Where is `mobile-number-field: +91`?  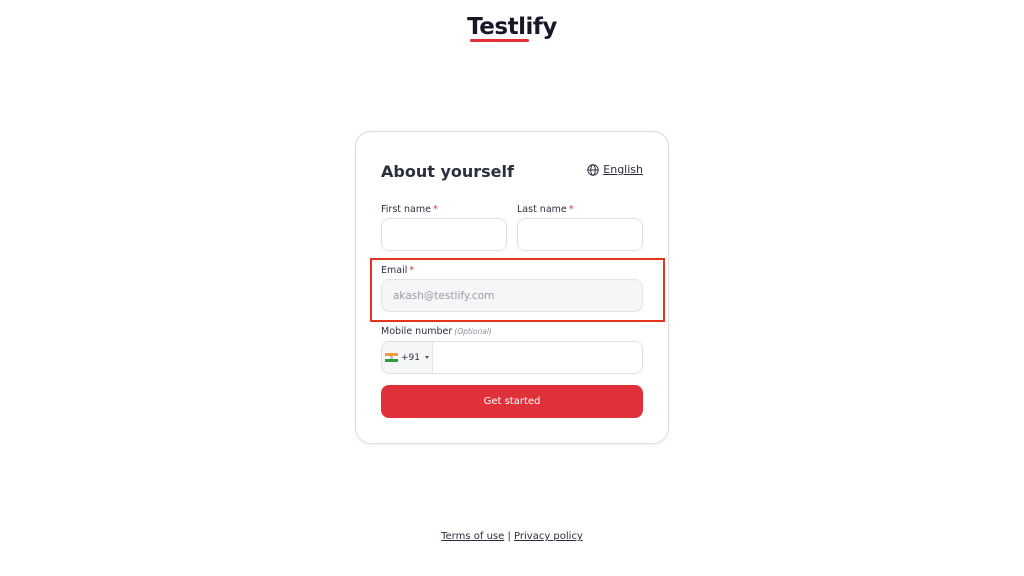
mobile-number-field: +91 is located at coordinates (512, 357).